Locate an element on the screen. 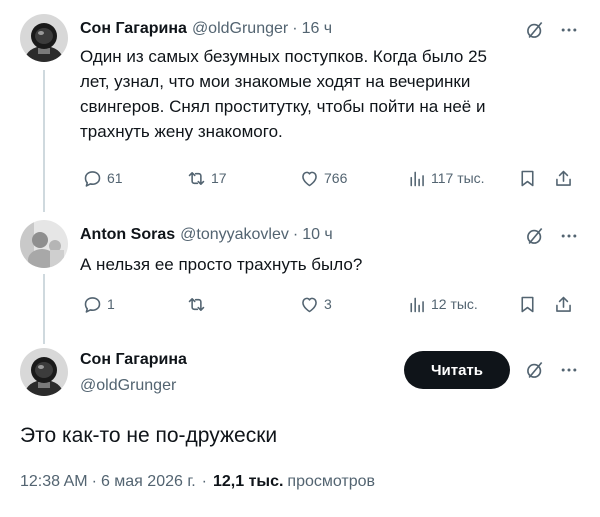 The width and height of the screenshot is (600, 517). user-handle: @tonyyakovlev is located at coordinates (234, 235).